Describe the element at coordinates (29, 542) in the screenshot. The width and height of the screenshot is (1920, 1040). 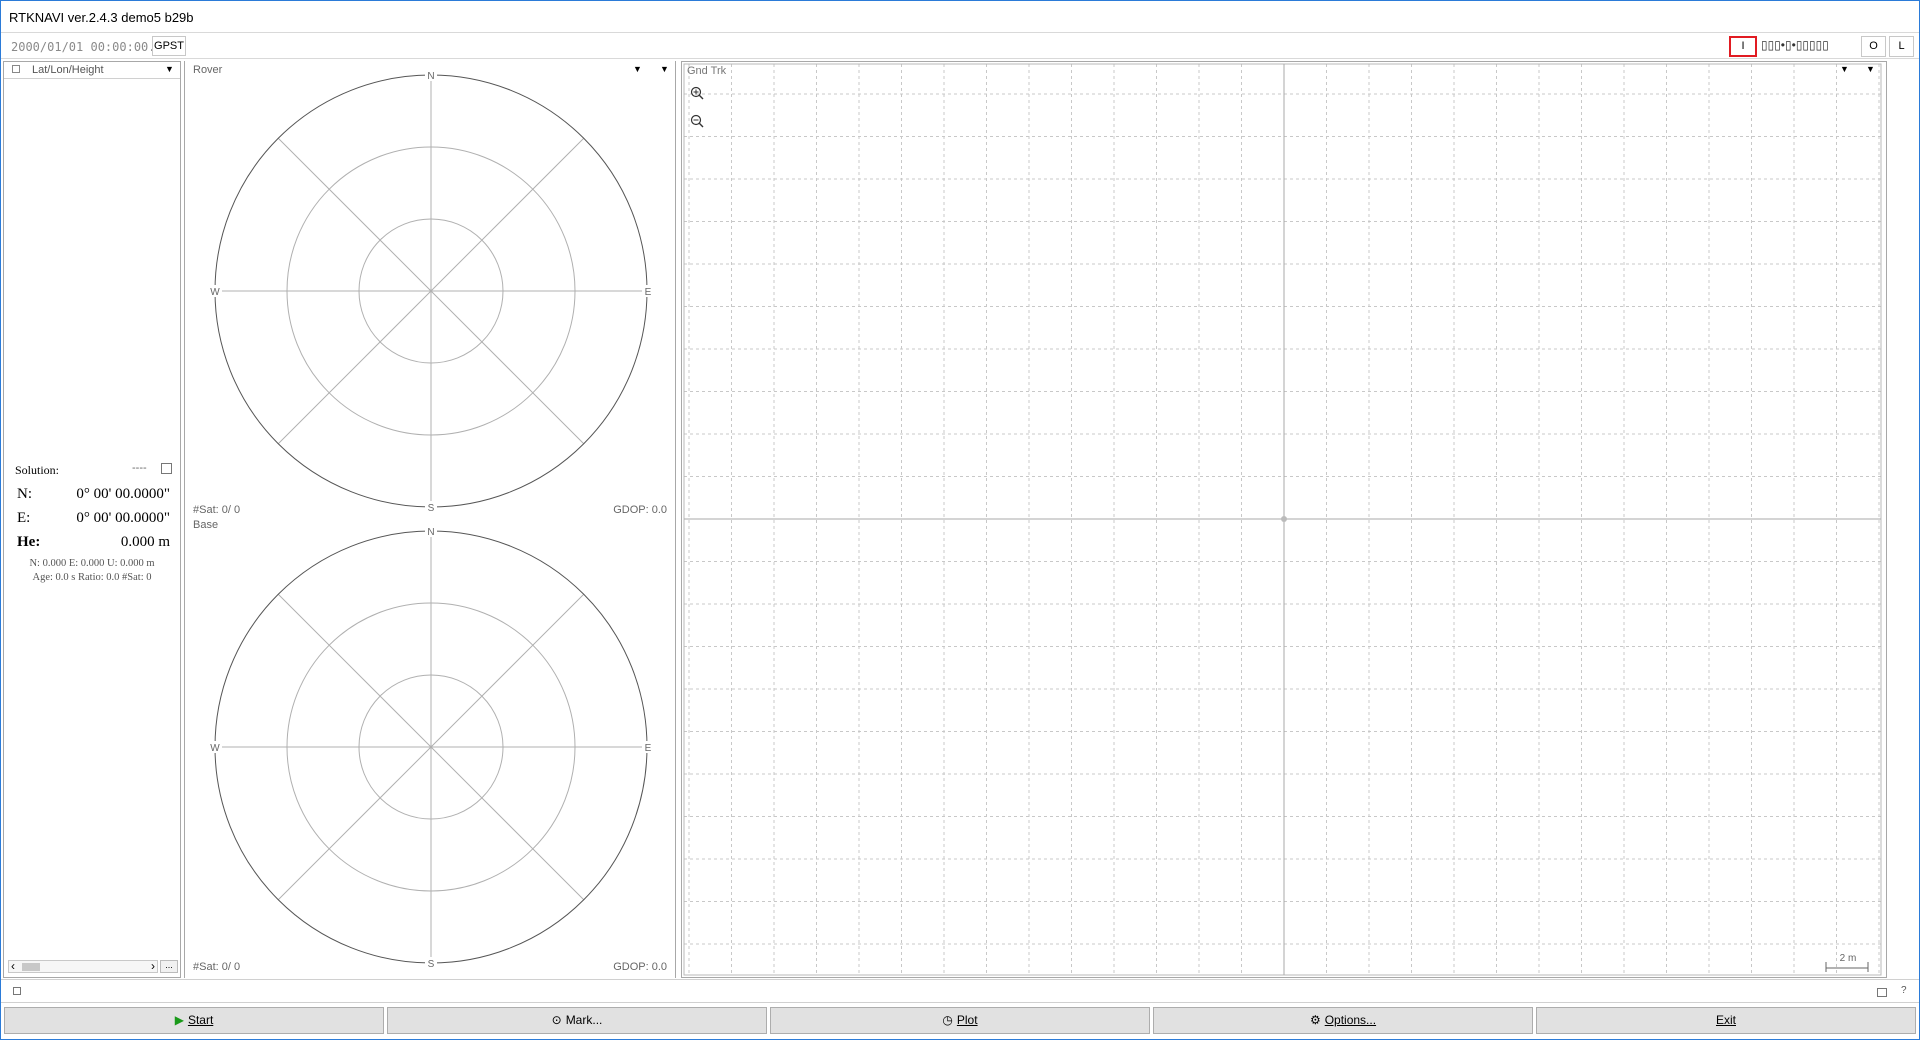
I see `height-label: He:` at that location.